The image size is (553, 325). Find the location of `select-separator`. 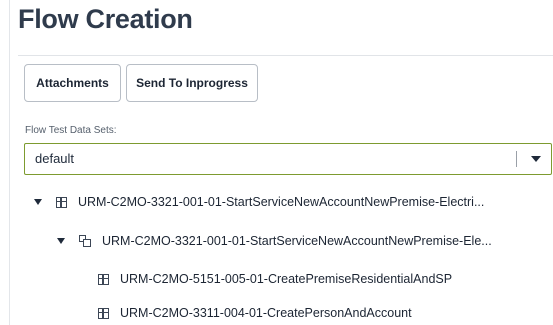

select-separator is located at coordinates (516, 159).